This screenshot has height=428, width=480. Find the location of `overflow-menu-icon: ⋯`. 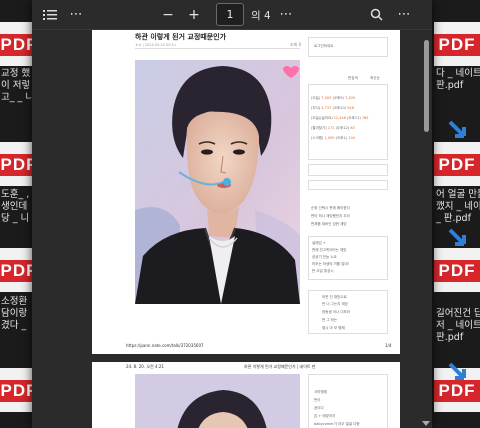

overflow-menu-icon: ⋯ is located at coordinates (404, 15).